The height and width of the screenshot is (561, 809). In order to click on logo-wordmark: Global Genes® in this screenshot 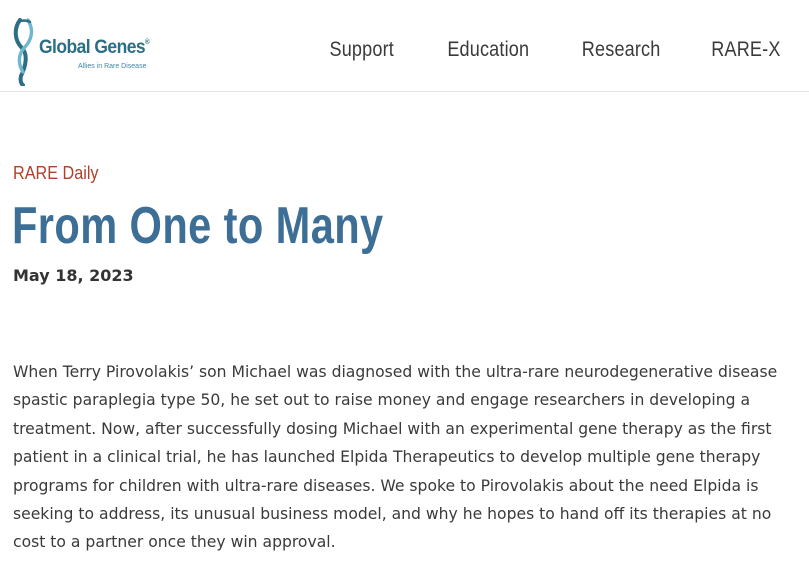, I will do `click(94, 48)`.